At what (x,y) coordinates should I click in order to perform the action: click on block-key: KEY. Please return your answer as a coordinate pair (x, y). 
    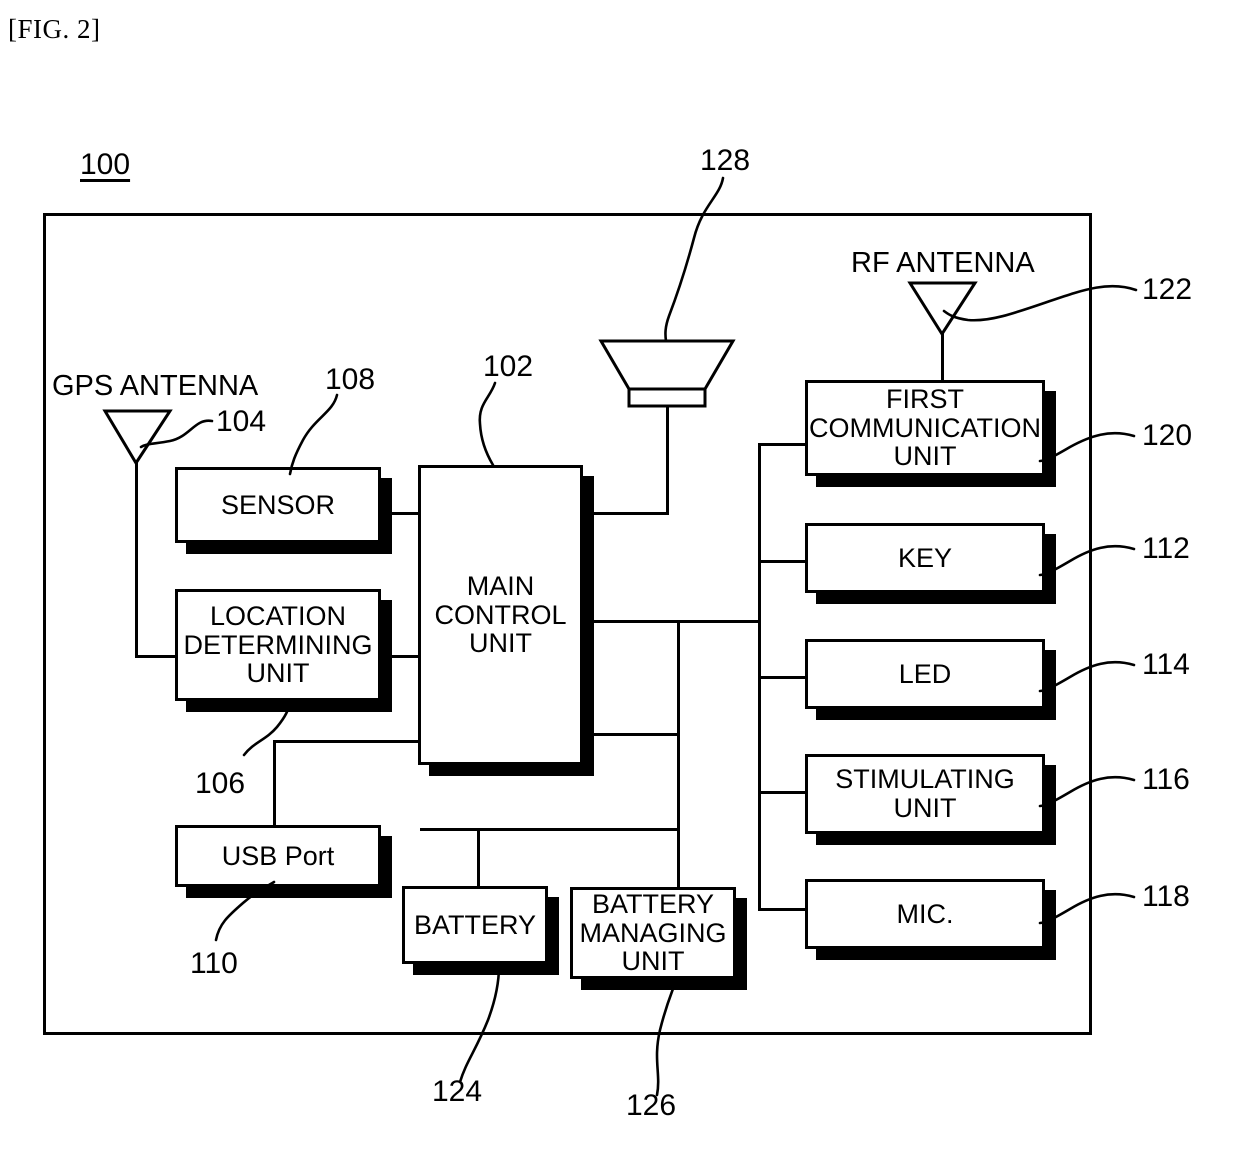
    Looking at the image, I should click on (925, 558).